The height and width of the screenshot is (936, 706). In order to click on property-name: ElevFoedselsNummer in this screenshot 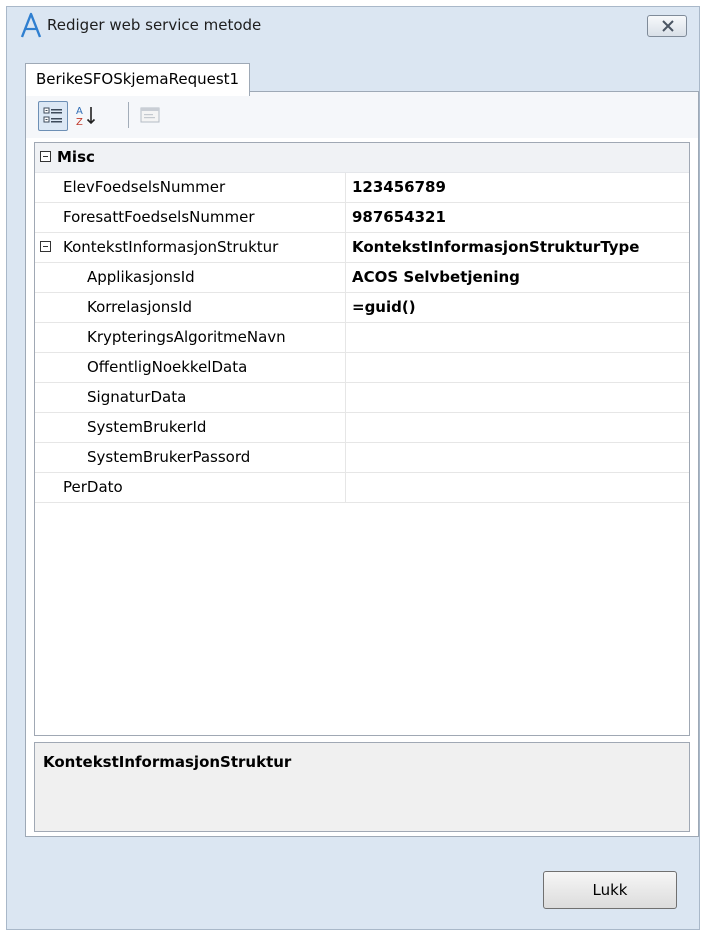, I will do `click(144, 187)`.